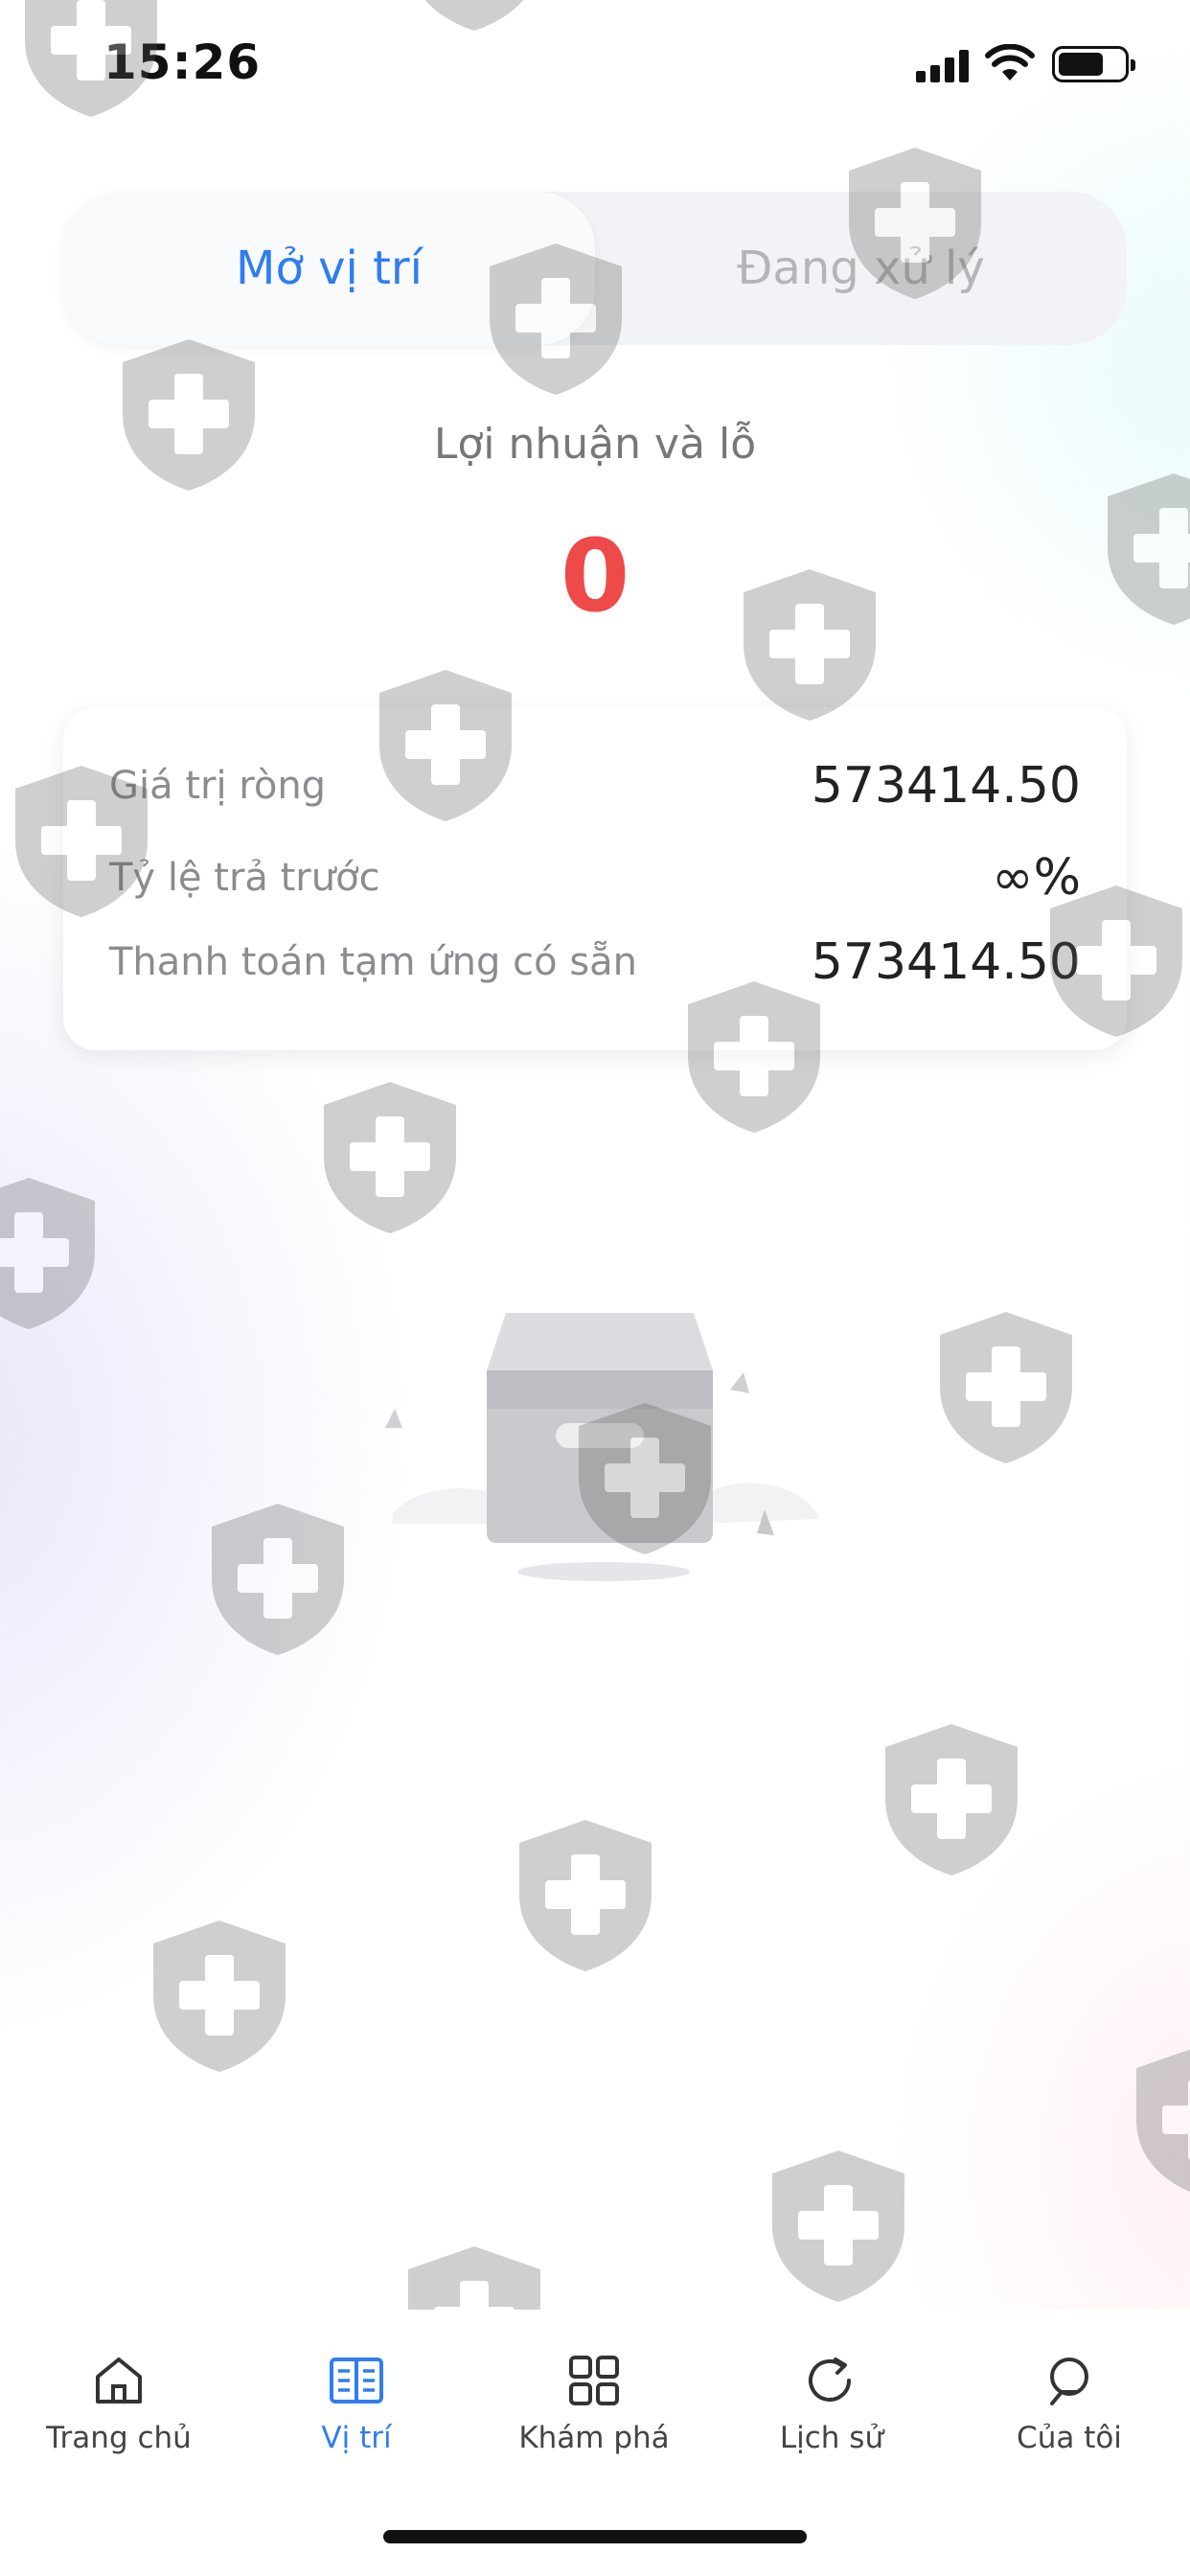  I want to click on summary-label: Thanh toán tạm ứng có sẵn, so click(374, 962).